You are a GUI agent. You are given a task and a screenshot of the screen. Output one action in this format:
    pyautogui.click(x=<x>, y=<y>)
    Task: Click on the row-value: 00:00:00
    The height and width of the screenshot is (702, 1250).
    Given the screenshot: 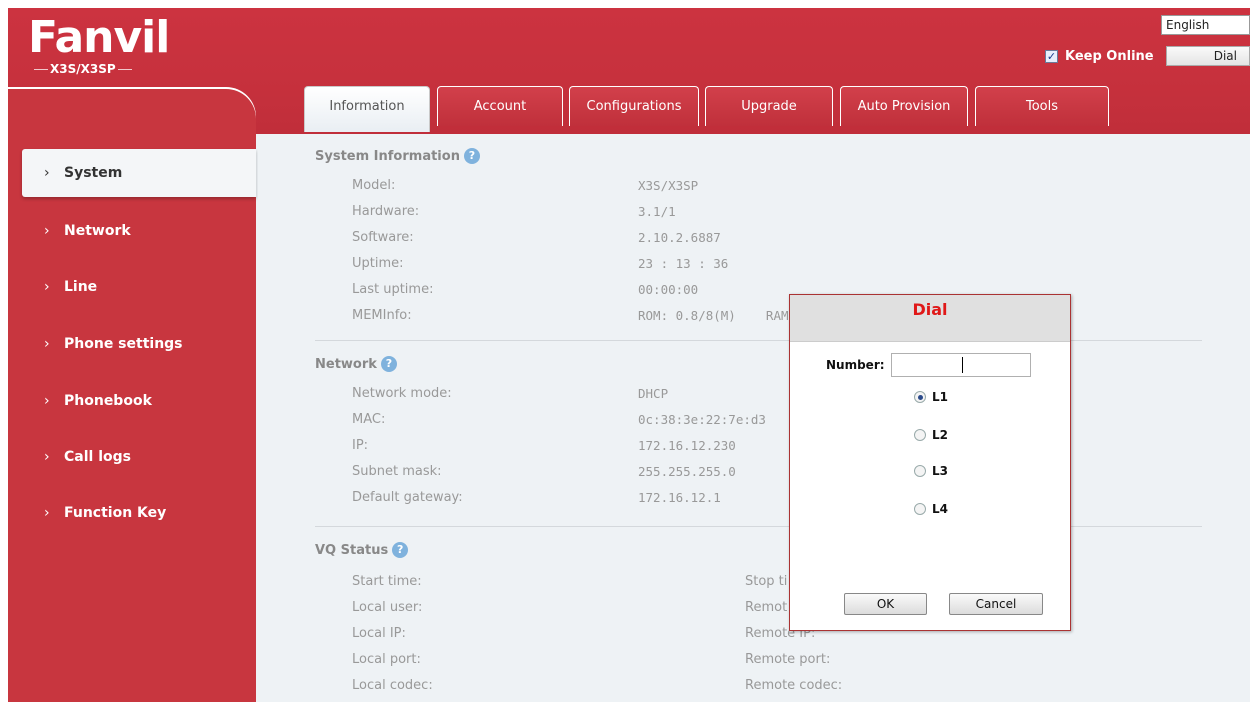 What is the action you would take?
    pyautogui.click(x=668, y=289)
    